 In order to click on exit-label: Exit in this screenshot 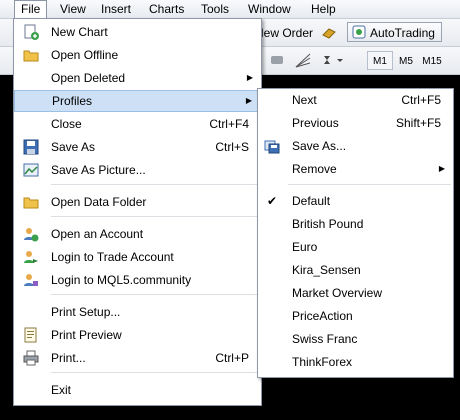, I will do `click(61, 390)`.